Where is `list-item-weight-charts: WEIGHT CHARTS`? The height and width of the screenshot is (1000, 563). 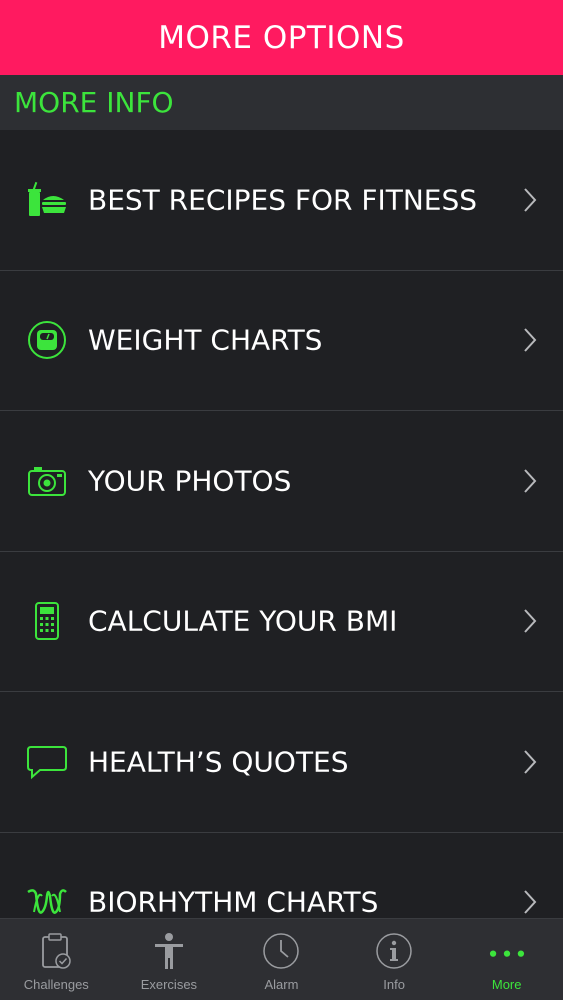
list-item-weight-charts: WEIGHT CHARTS is located at coordinates (281, 340).